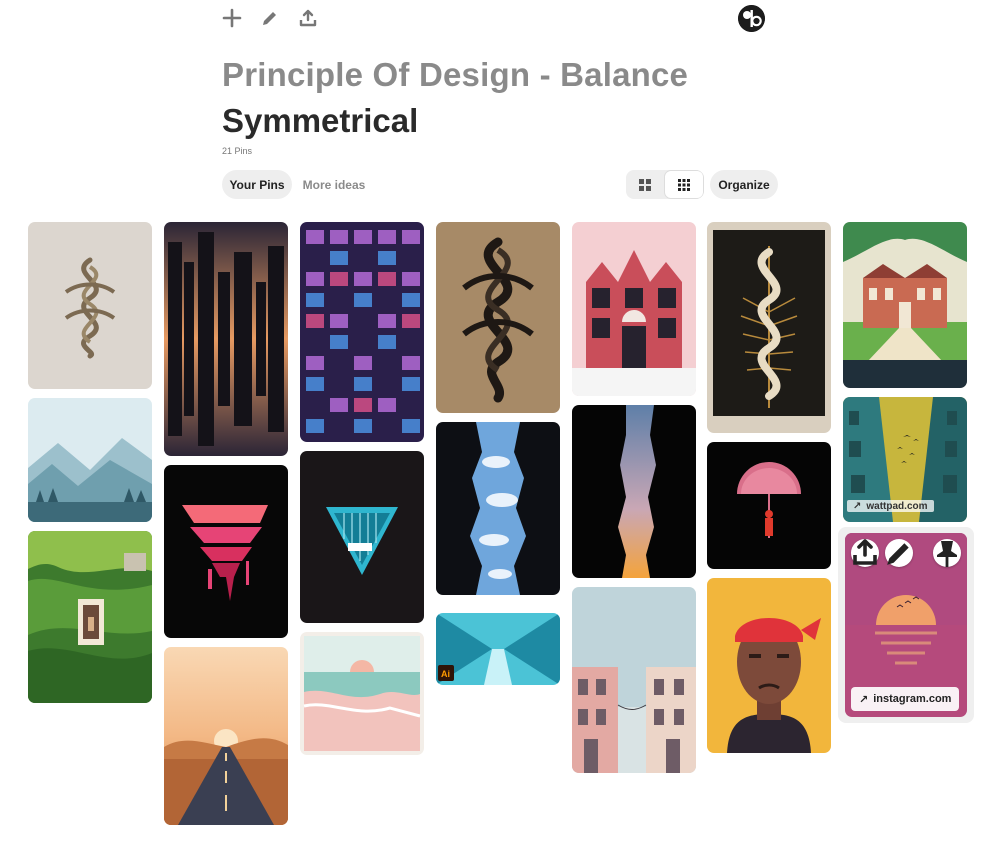 This screenshot has height=842, width=1000. What do you see at coordinates (905, 305) in the screenshot?
I see `pin-manor-house-park` at bounding box center [905, 305].